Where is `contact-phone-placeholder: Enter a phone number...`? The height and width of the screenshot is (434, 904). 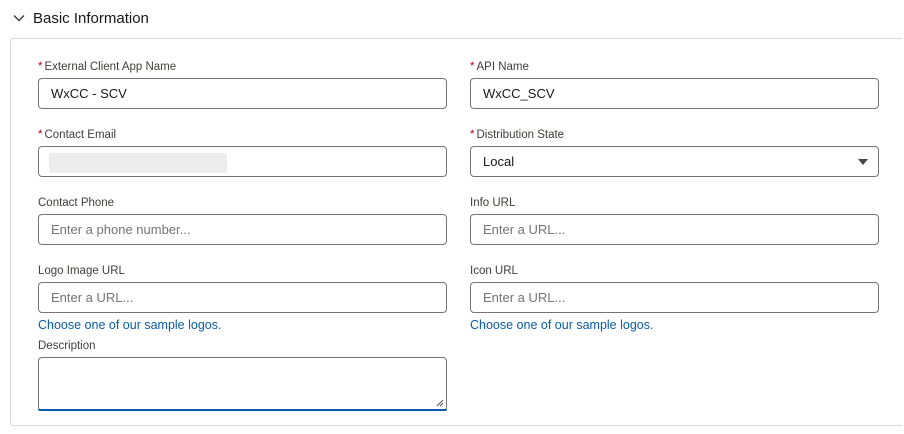
contact-phone-placeholder: Enter a phone number... is located at coordinates (121, 229).